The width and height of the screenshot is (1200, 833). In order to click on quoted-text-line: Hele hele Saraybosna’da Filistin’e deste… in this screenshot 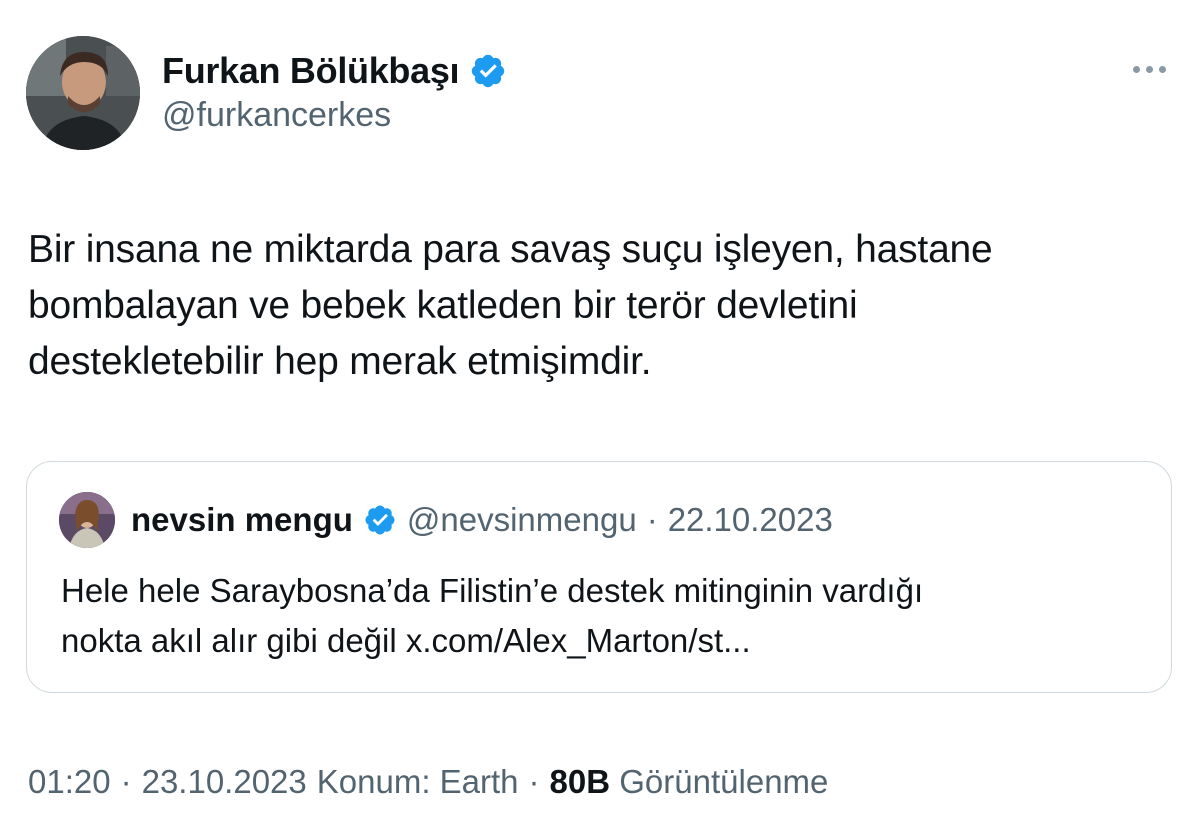, I will do `click(492, 590)`.